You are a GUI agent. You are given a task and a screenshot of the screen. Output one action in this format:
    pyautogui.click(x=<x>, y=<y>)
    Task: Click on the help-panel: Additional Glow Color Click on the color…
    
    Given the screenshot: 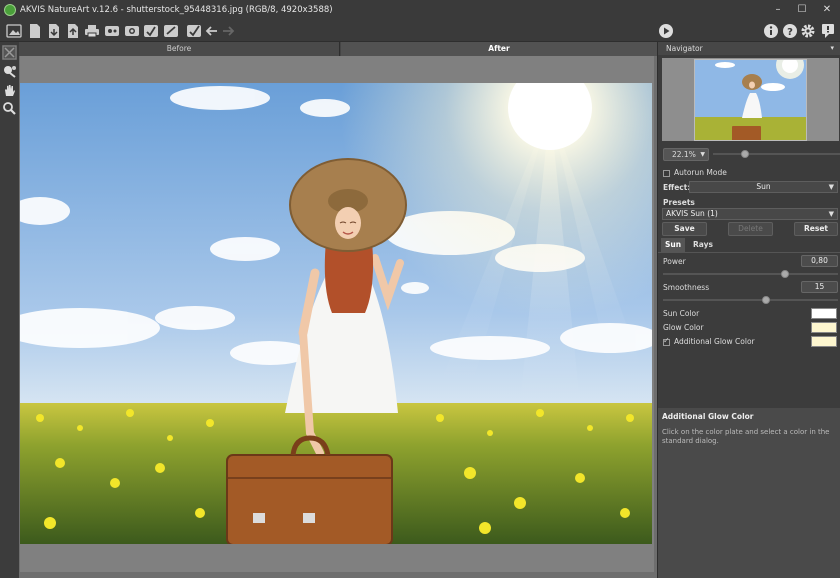 What is the action you would take?
    pyautogui.click(x=749, y=493)
    